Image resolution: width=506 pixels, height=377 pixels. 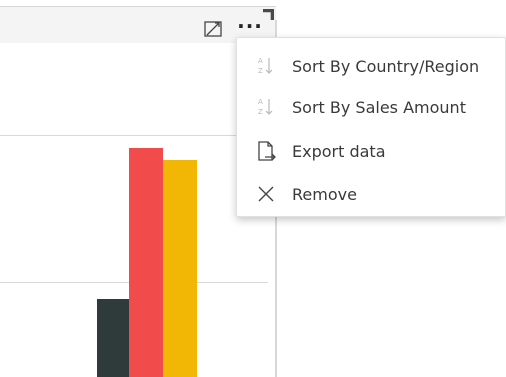 I want to click on close-icon, so click(x=266, y=194).